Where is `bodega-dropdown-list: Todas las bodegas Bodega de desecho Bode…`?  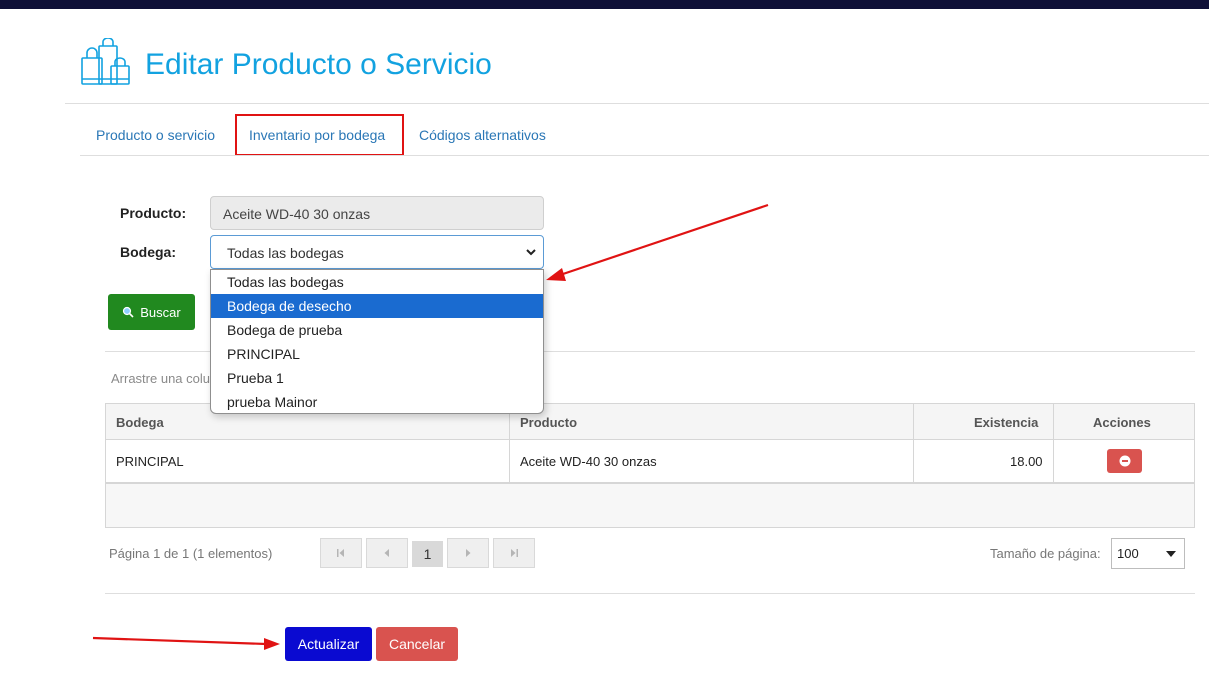 bodega-dropdown-list: Todas las bodegas Bodega de desecho Bode… is located at coordinates (377, 341).